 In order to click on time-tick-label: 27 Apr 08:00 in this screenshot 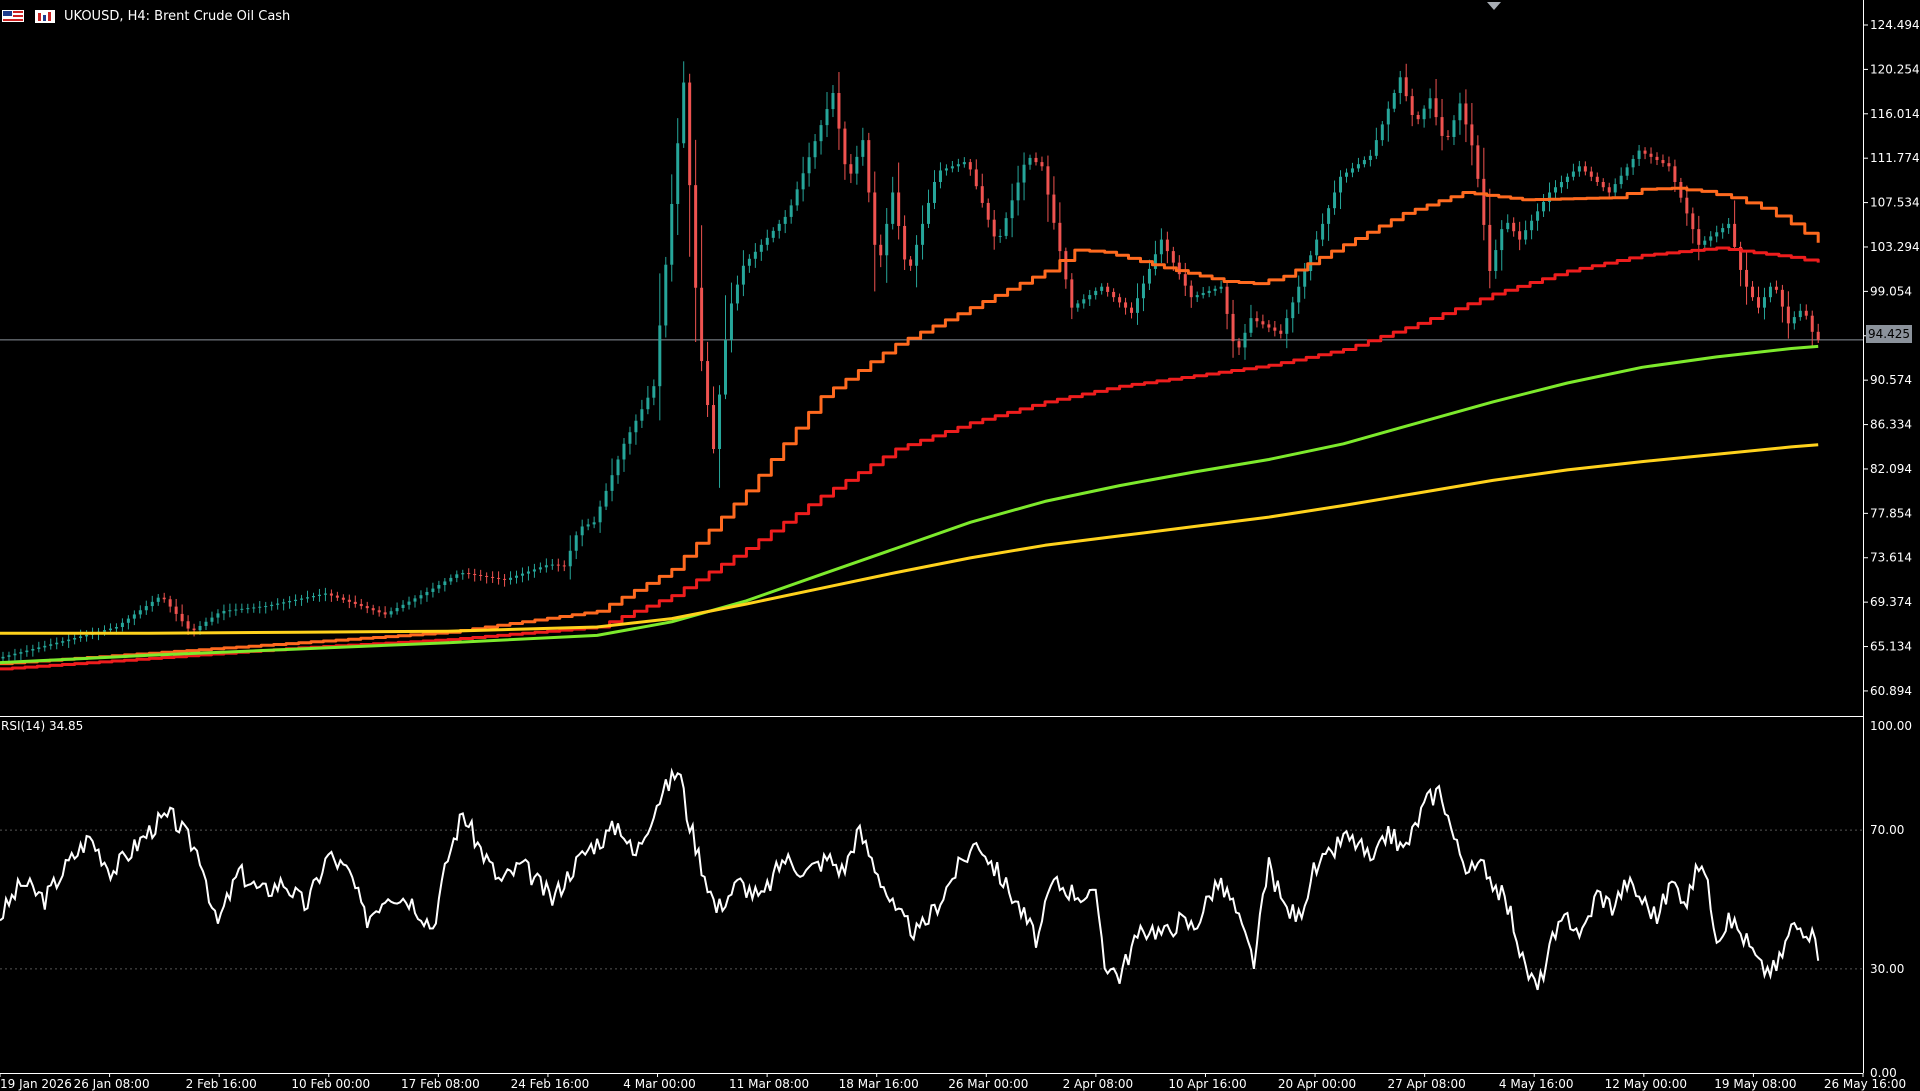, I will do `click(1427, 1084)`.